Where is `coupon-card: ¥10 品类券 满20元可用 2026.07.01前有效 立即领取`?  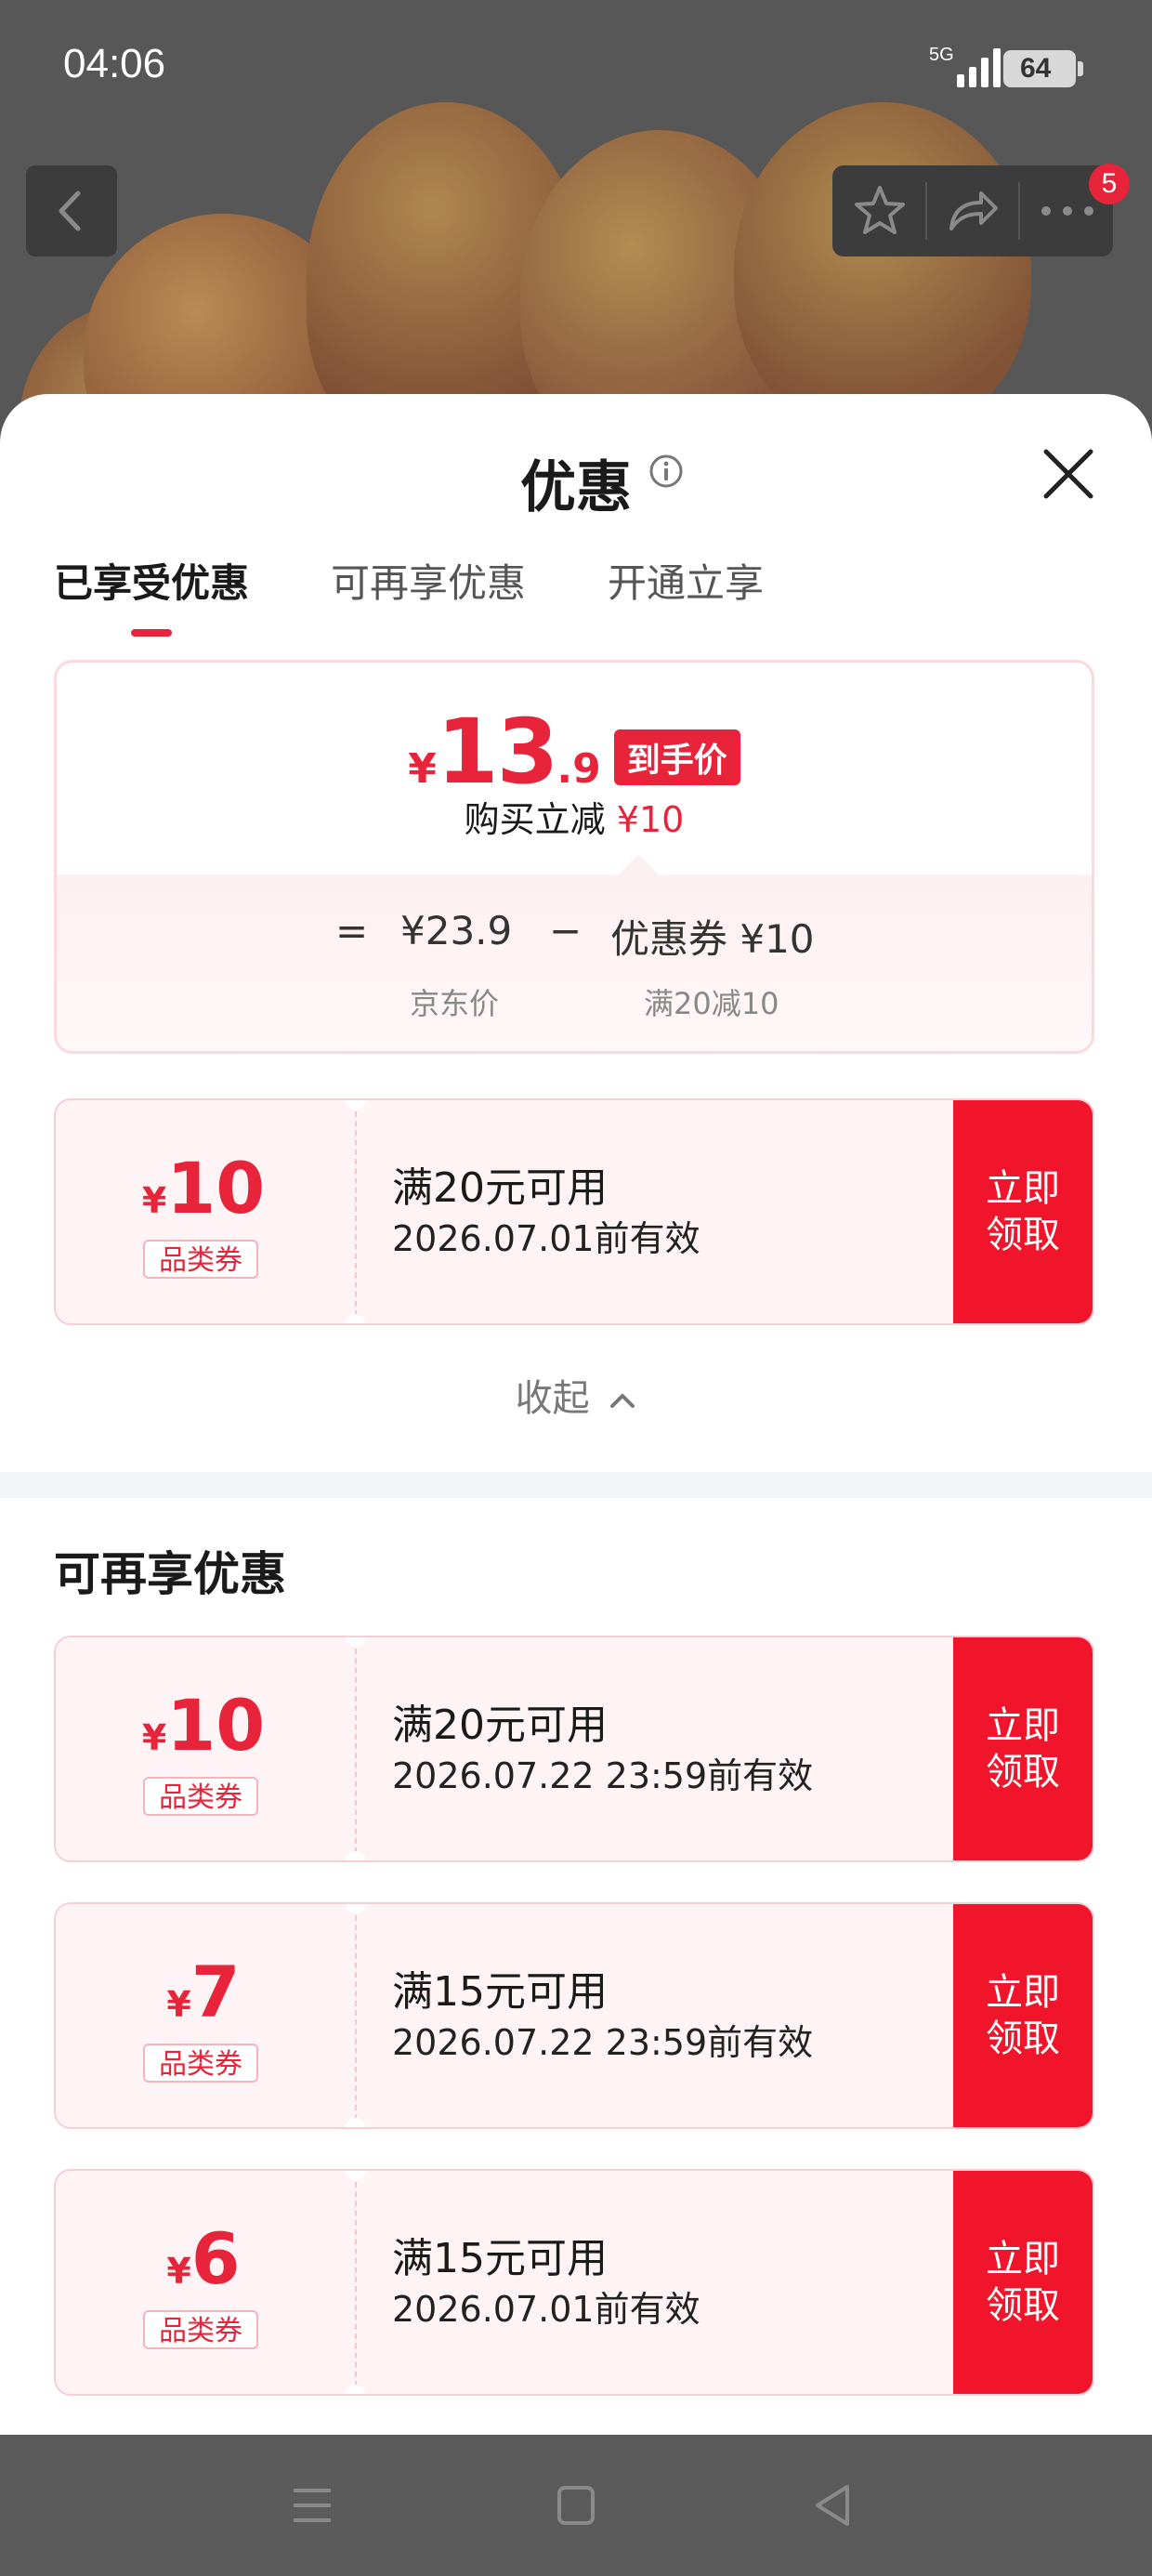 coupon-card: ¥10 品类券 满20元可用 2026.07.01前有效 立即领取 is located at coordinates (574, 1211).